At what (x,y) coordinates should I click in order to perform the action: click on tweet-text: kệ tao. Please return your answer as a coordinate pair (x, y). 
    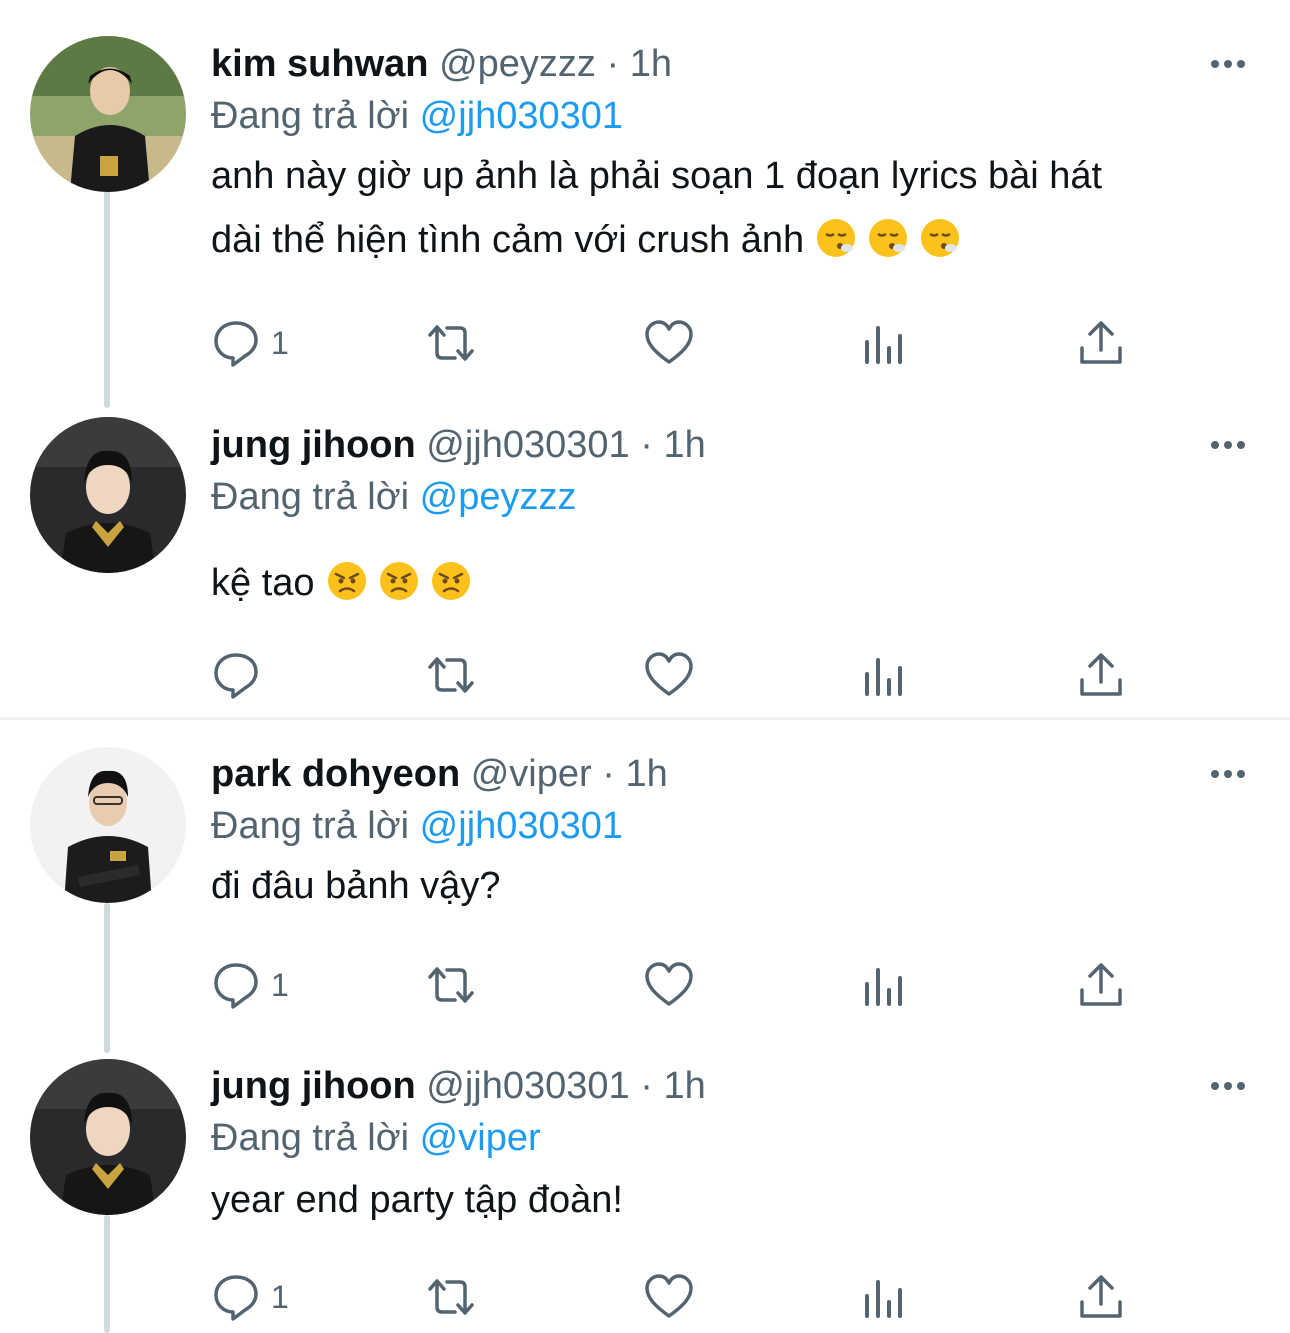
    Looking at the image, I should click on (730, 583).